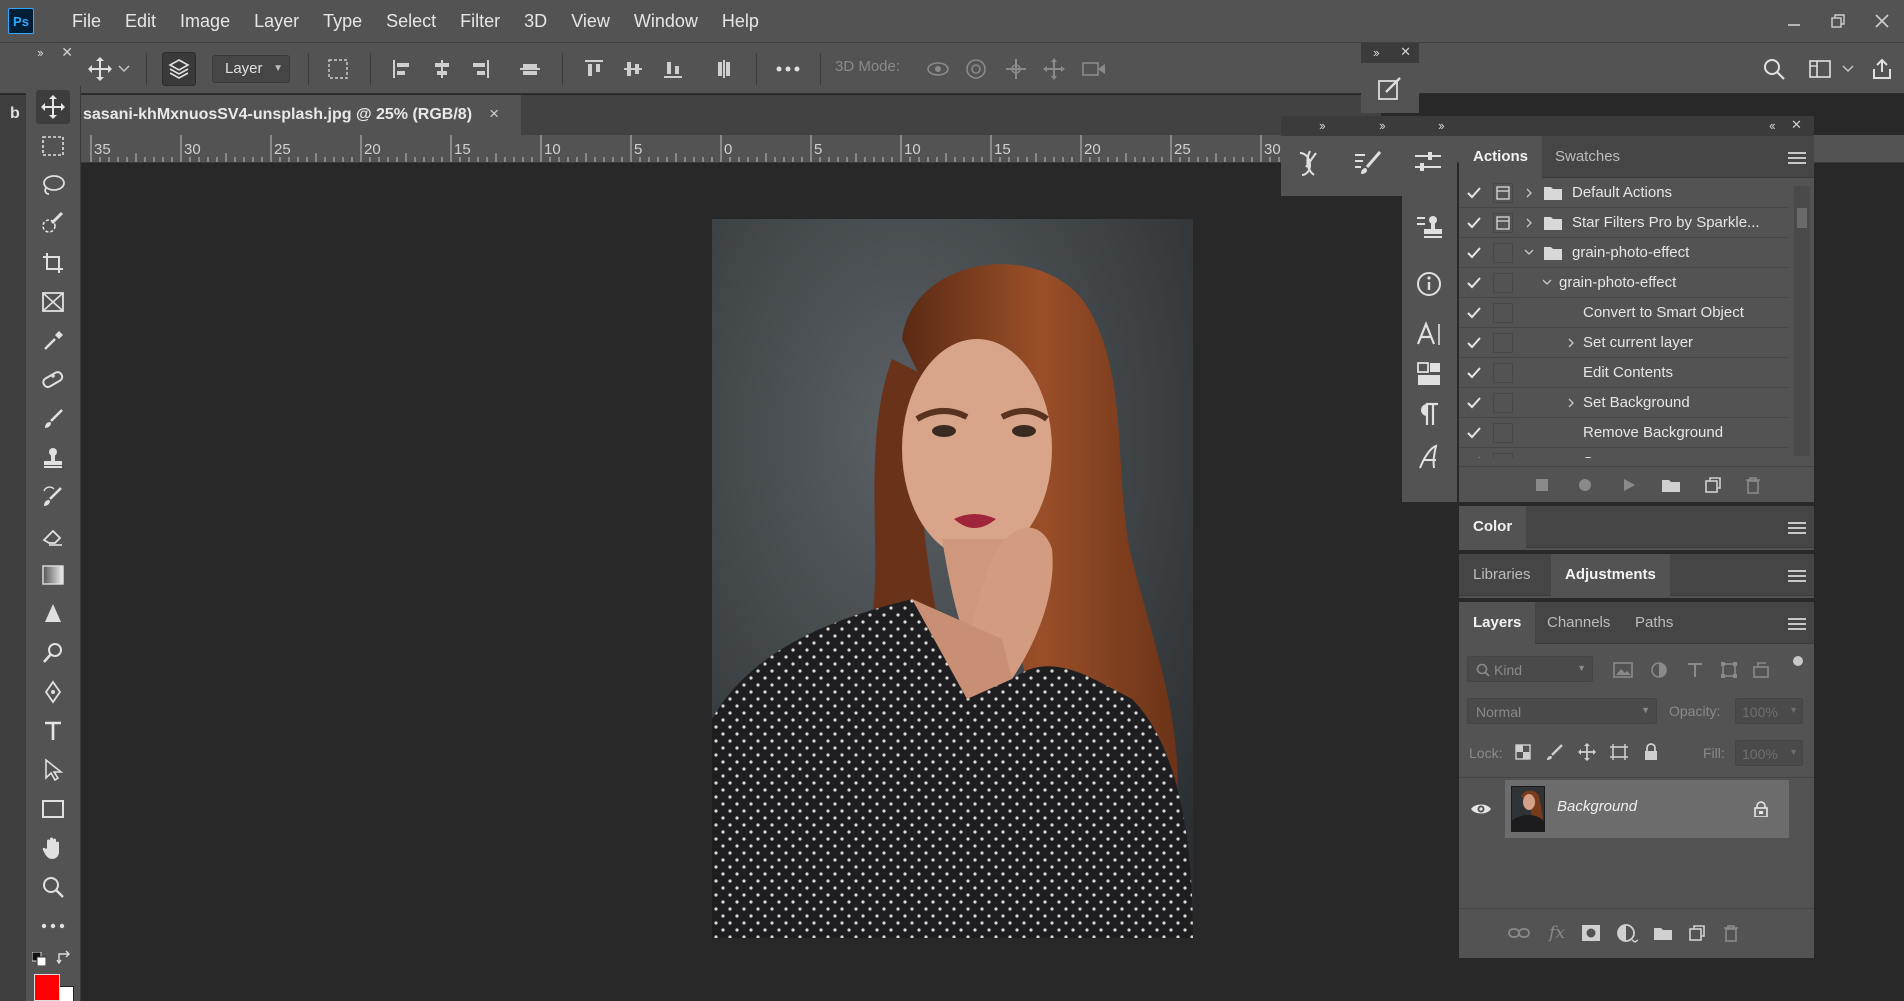 This screenshot has width=1904, height=1001. Describe the element at coordinates (740, 21) in the screenshot. I see `menu-help: Help` at that location.